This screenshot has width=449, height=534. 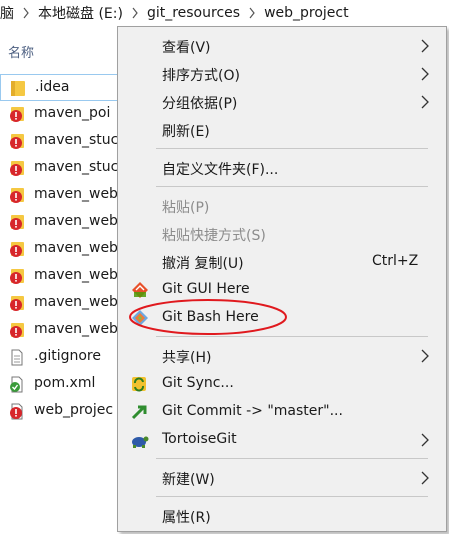 I want to click on git-sync-icon, so click(x=139, y=384).